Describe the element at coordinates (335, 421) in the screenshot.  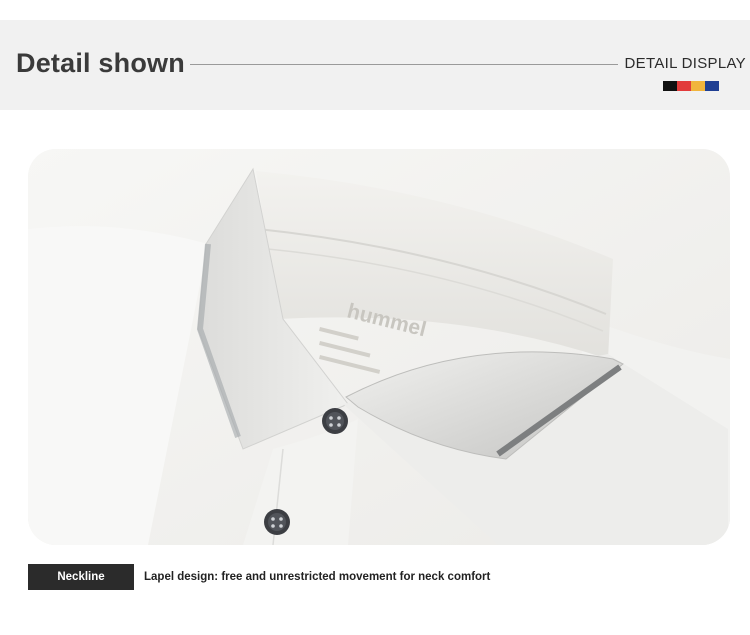
I see `collar-button` at that location.